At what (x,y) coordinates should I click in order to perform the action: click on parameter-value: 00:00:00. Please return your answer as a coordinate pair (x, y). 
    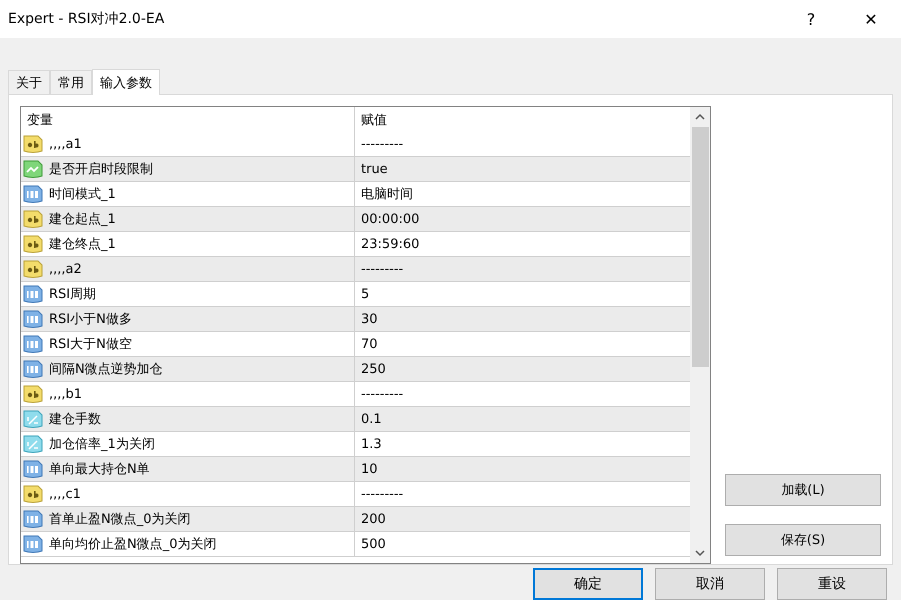
    Looking at the image, I should click on (522, 219).